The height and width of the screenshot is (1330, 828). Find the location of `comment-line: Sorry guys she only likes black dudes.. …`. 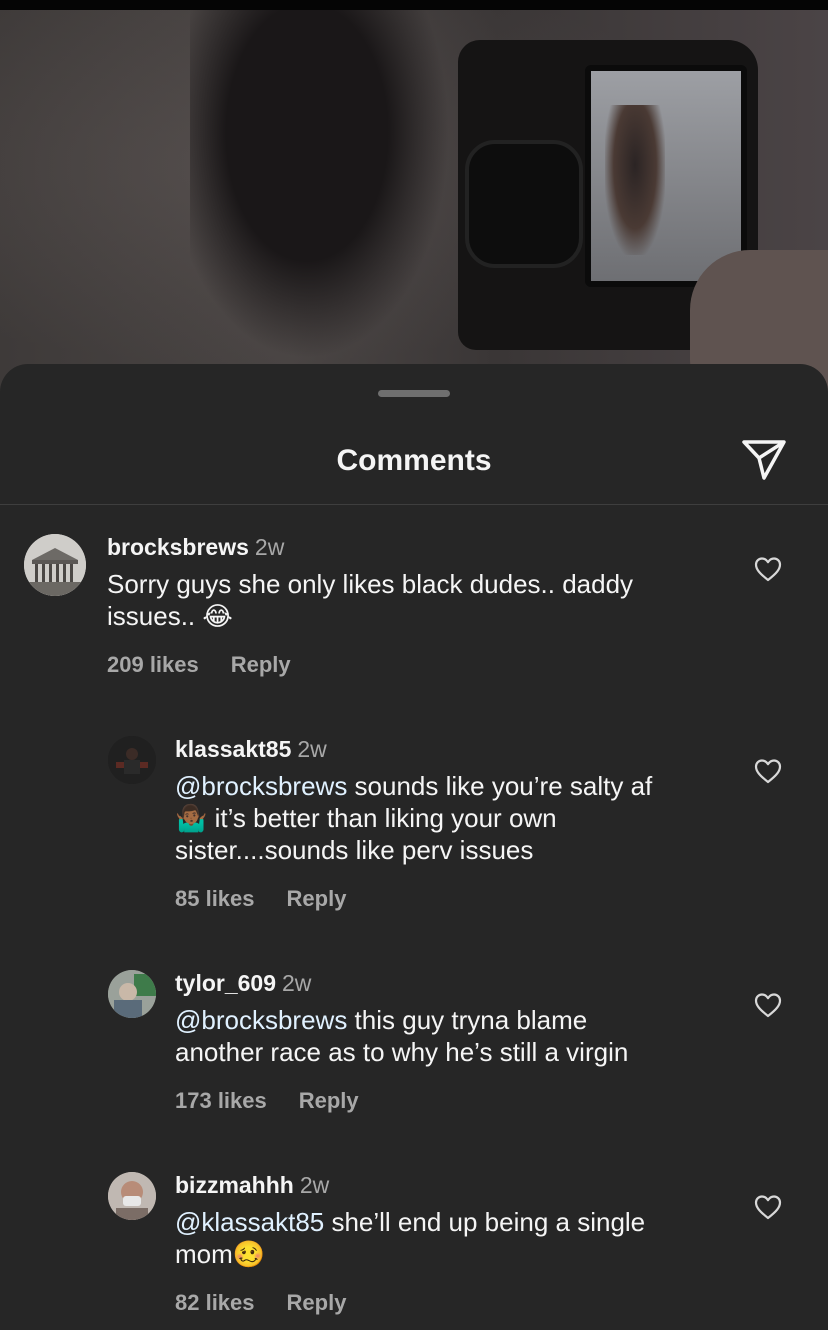

comment-line: Sorry guys she only likes black dudes.. … is located at coordinates (370, 584).